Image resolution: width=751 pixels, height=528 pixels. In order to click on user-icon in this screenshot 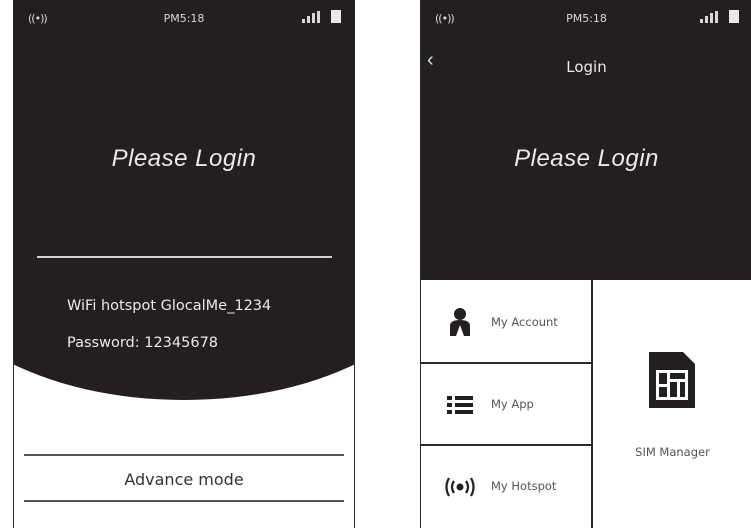, I will do `click(460, 322)`.